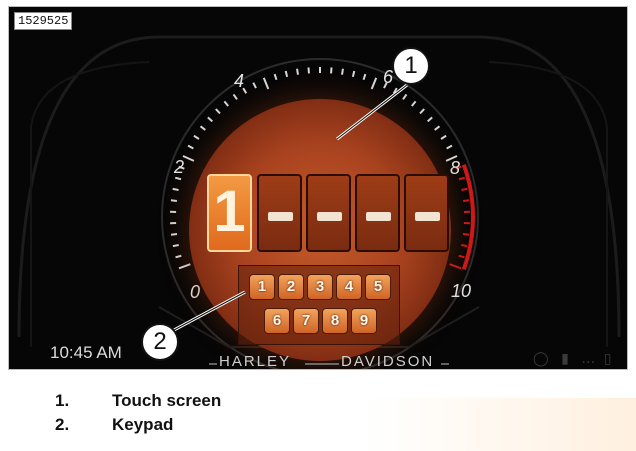  Describe the element at coordinates (388, 361) in the screenshot. I see `brand-word-davidson: DAVIDSON` at that location.